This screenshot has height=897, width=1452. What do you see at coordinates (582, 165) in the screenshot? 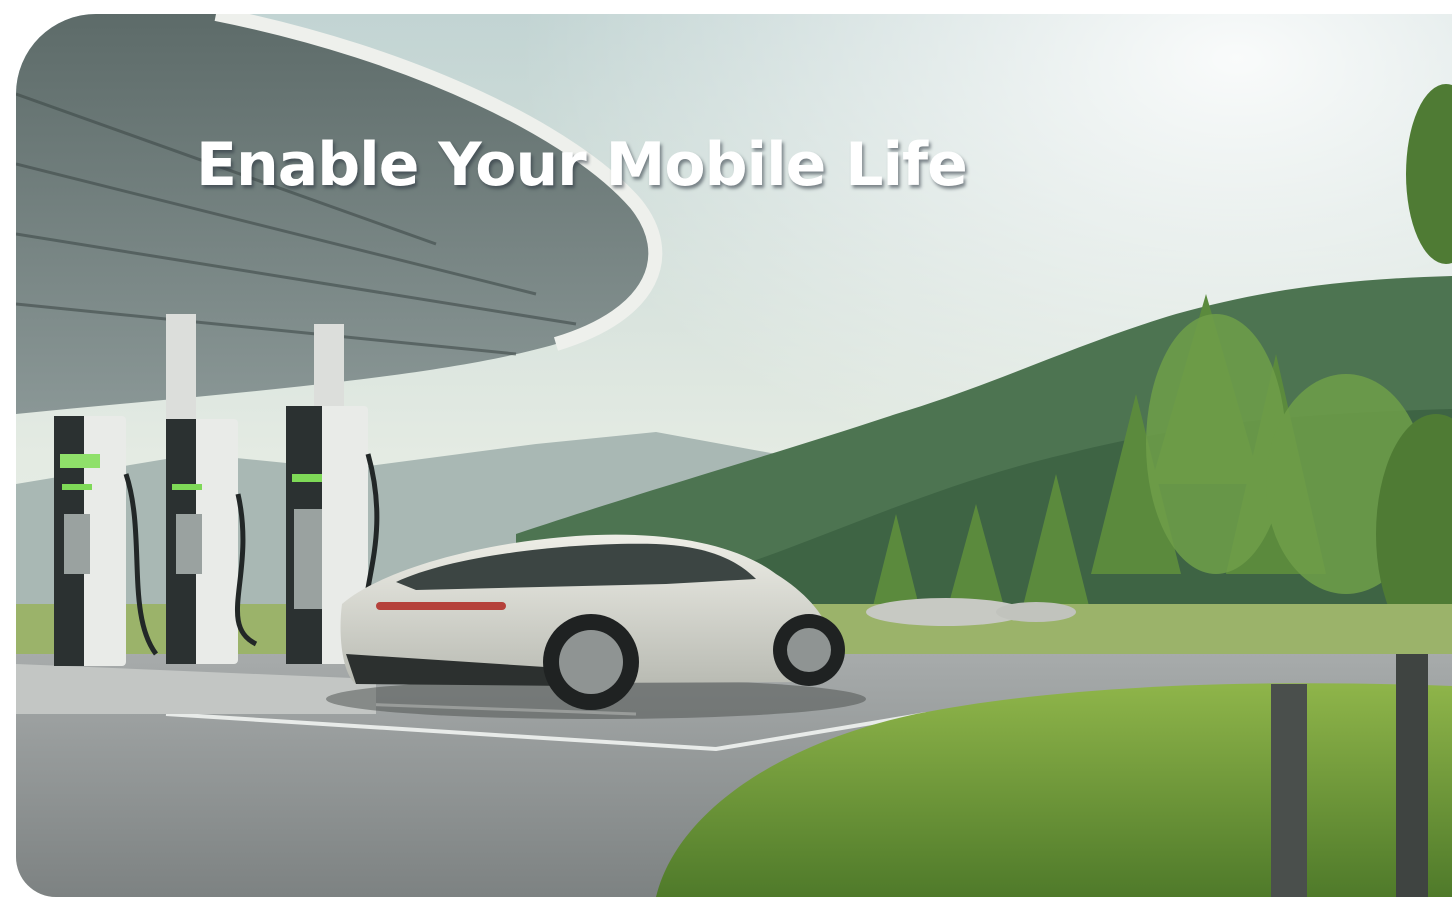
I see `hero-headline: Enable Your Mobile Life` at bounding box center [582, 165].